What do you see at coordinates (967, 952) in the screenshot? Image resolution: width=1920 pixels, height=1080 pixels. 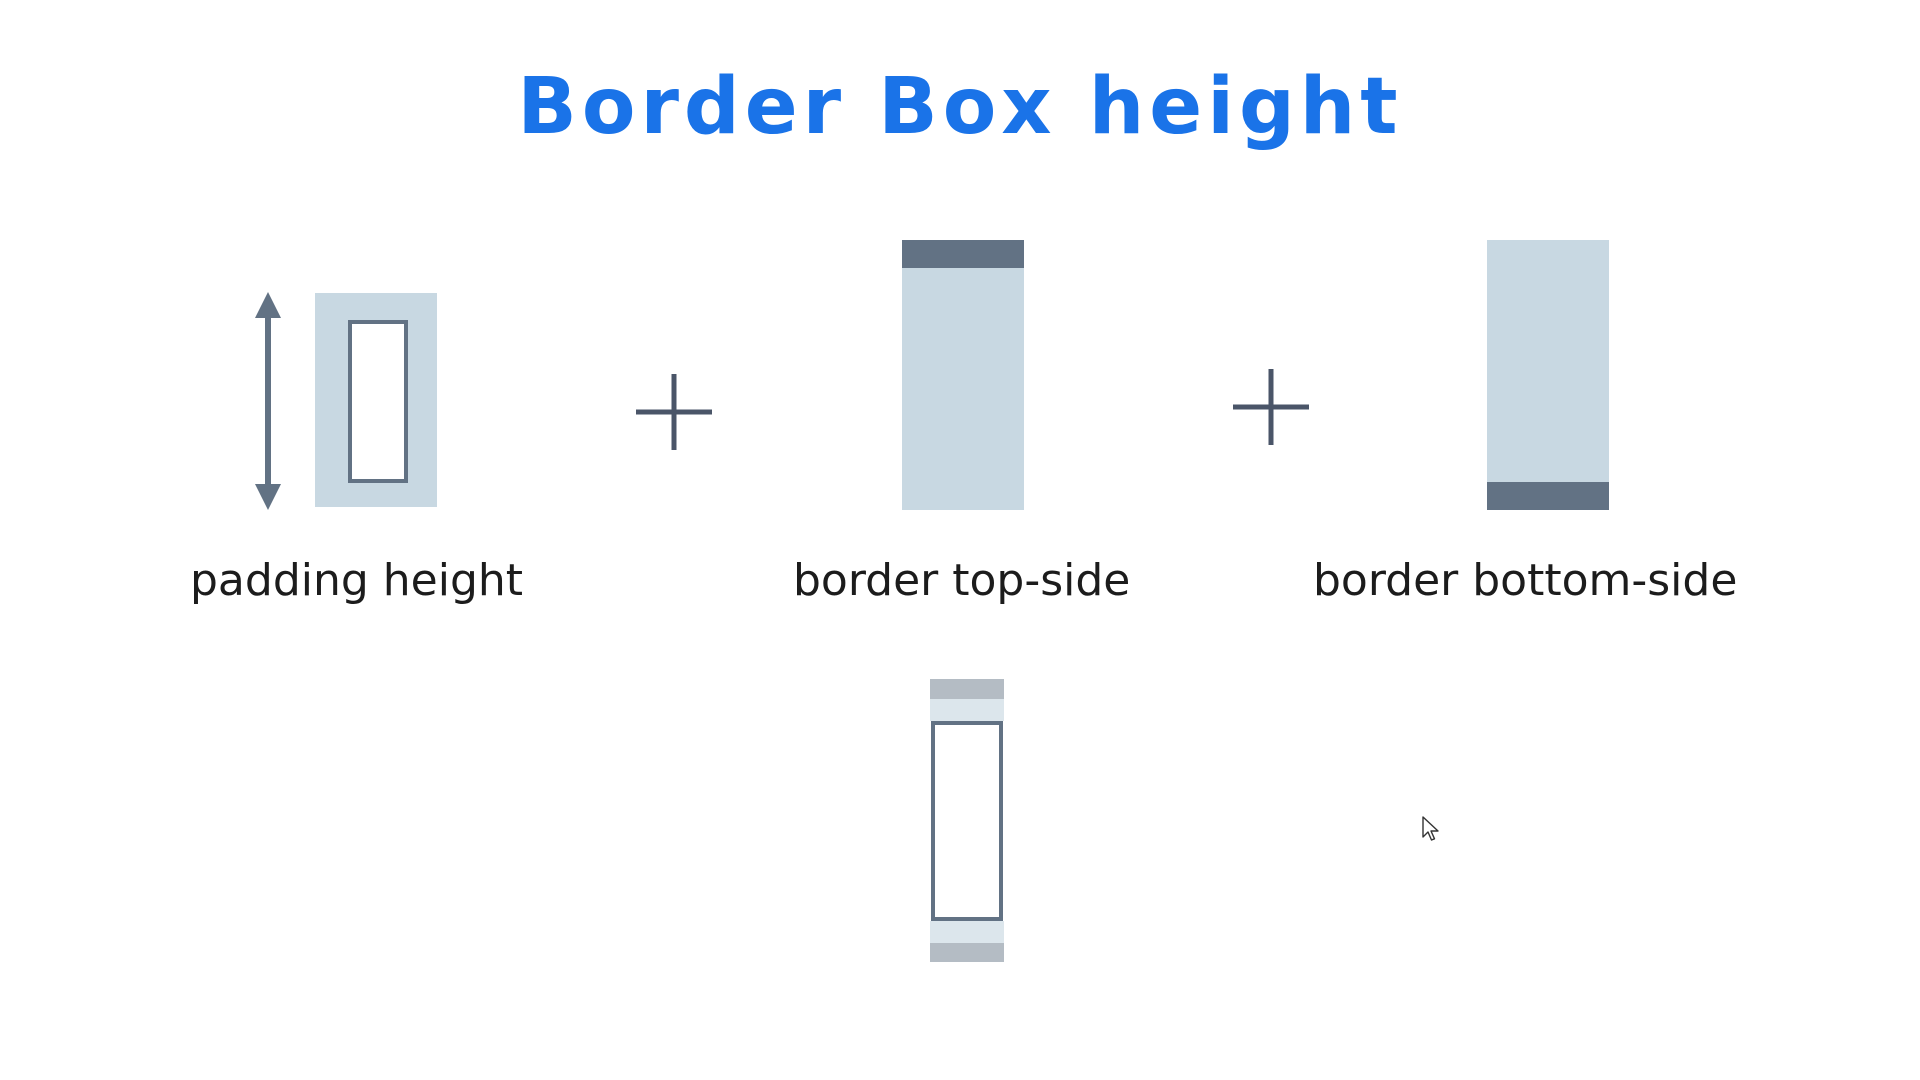 I see `result-border-bottom` at bounding box center [967, 952].